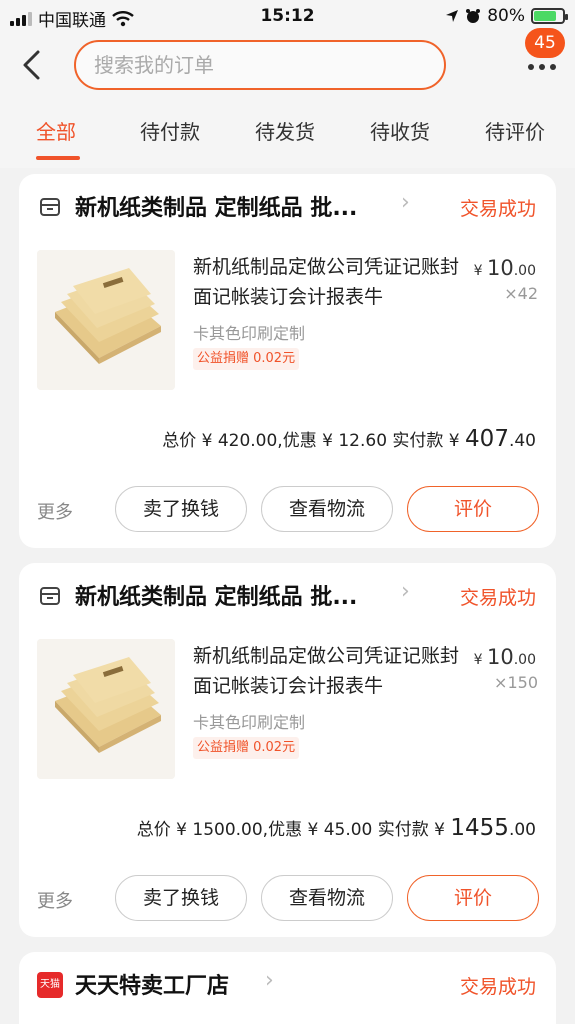 The height and width of the screenshot is (1024, 575). What do you see at coordinates (452, 16) in the screenshot?
I see `location-icon` at bounding box center [452, 16].